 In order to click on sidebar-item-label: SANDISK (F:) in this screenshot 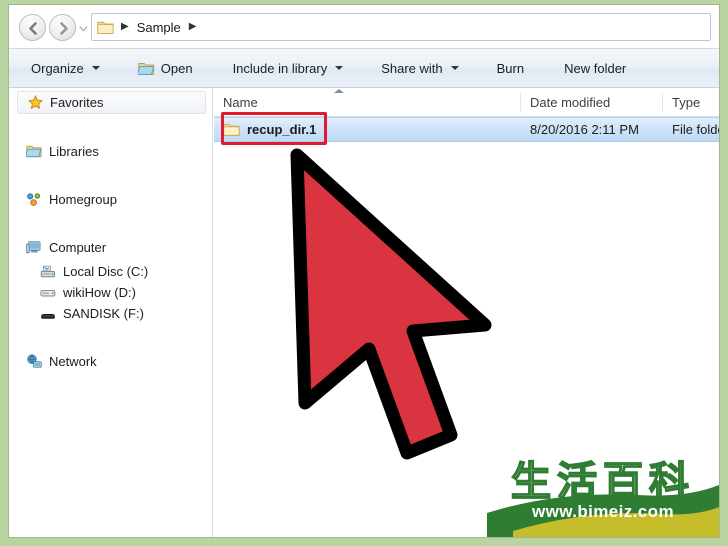, I will do `click(103, 313)`.